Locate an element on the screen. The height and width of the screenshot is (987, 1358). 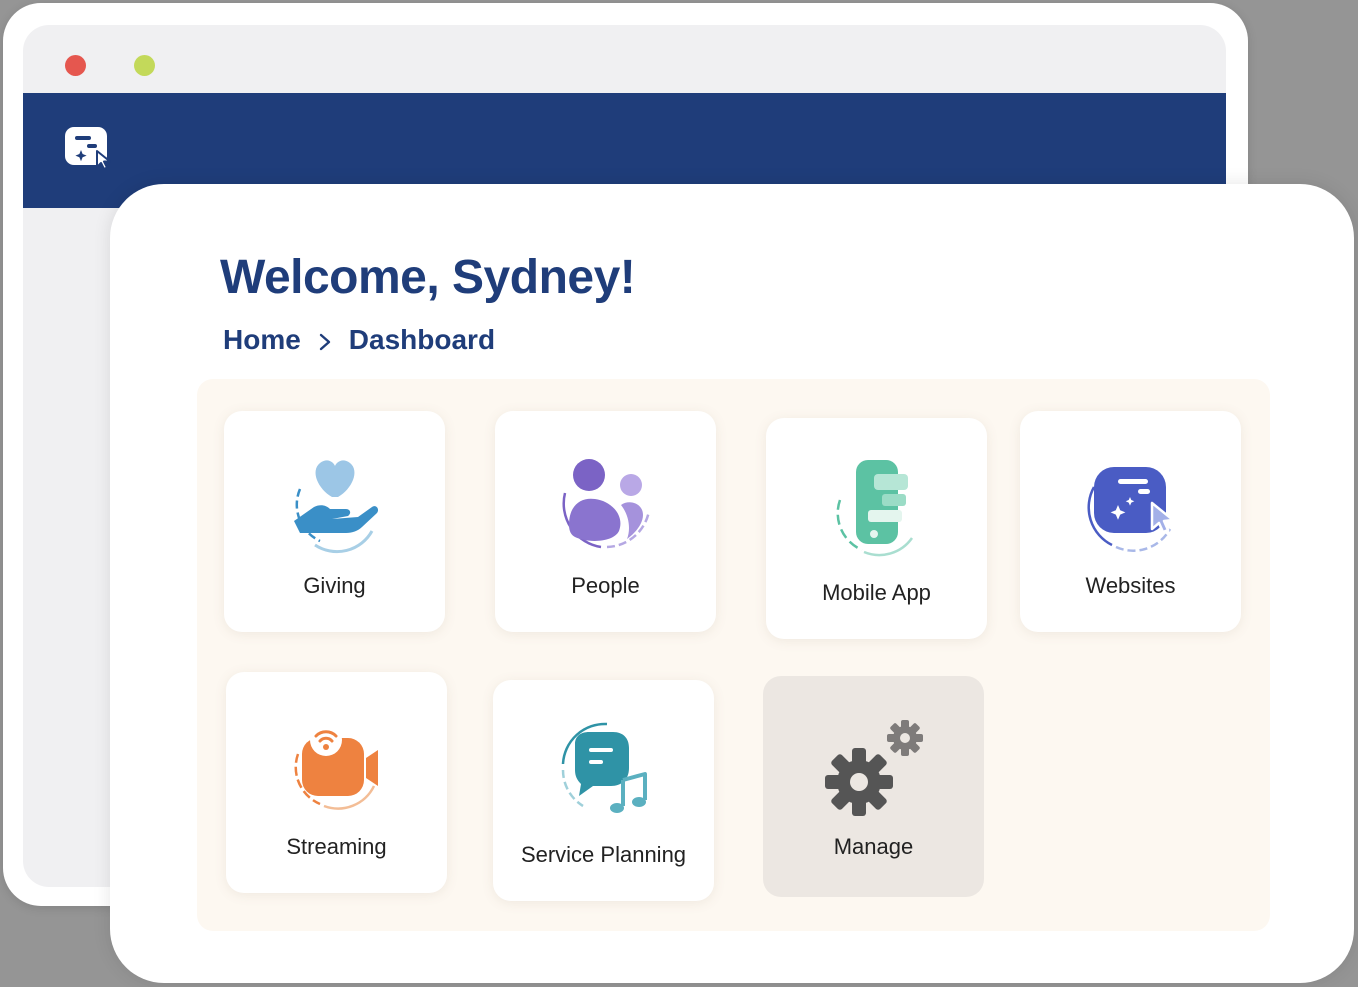
breadcrumb-current: Dashboard is located at coordinates (422, 339).